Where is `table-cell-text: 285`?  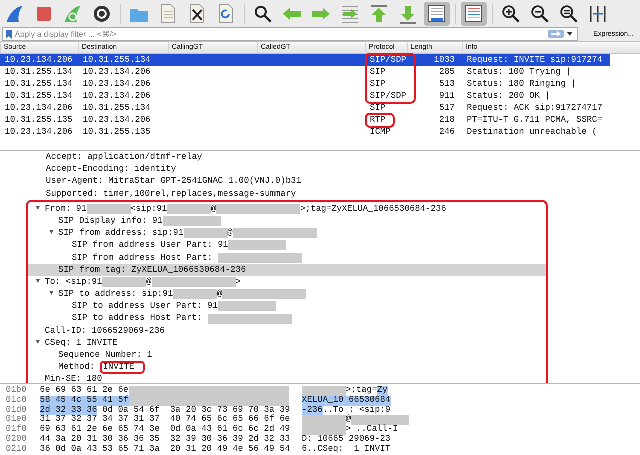
table-cell-text: 285 is located at coordinates (447, 72).